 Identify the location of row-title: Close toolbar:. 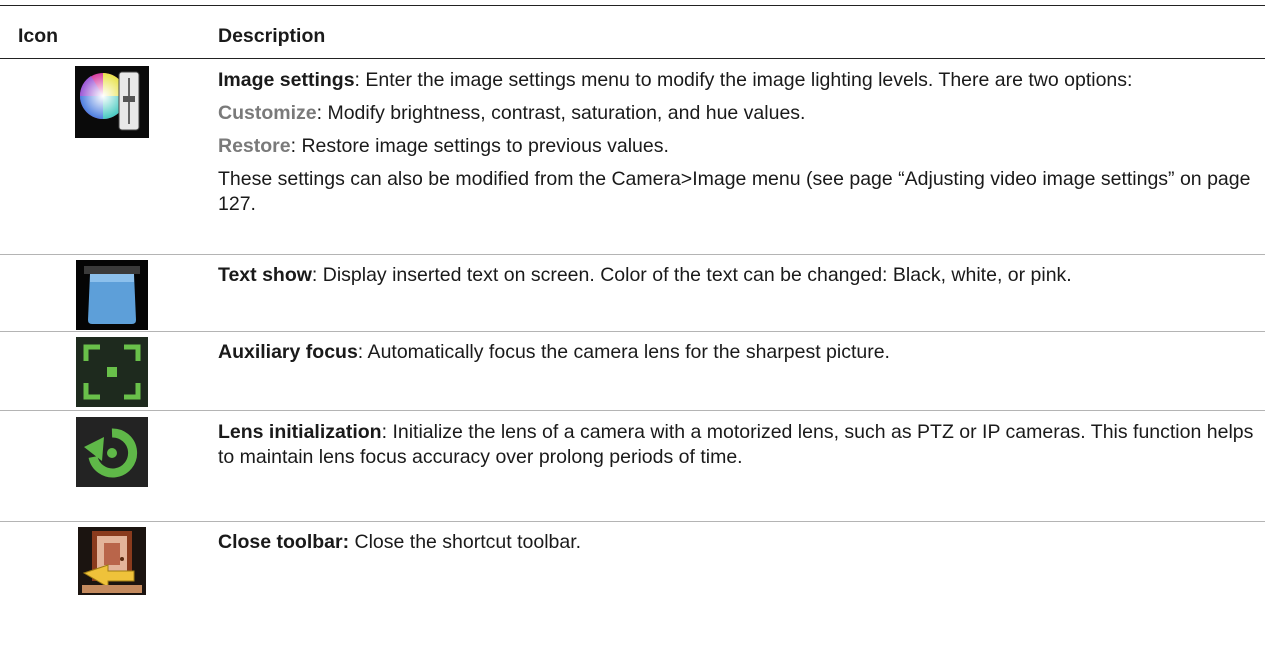
(284, 542).